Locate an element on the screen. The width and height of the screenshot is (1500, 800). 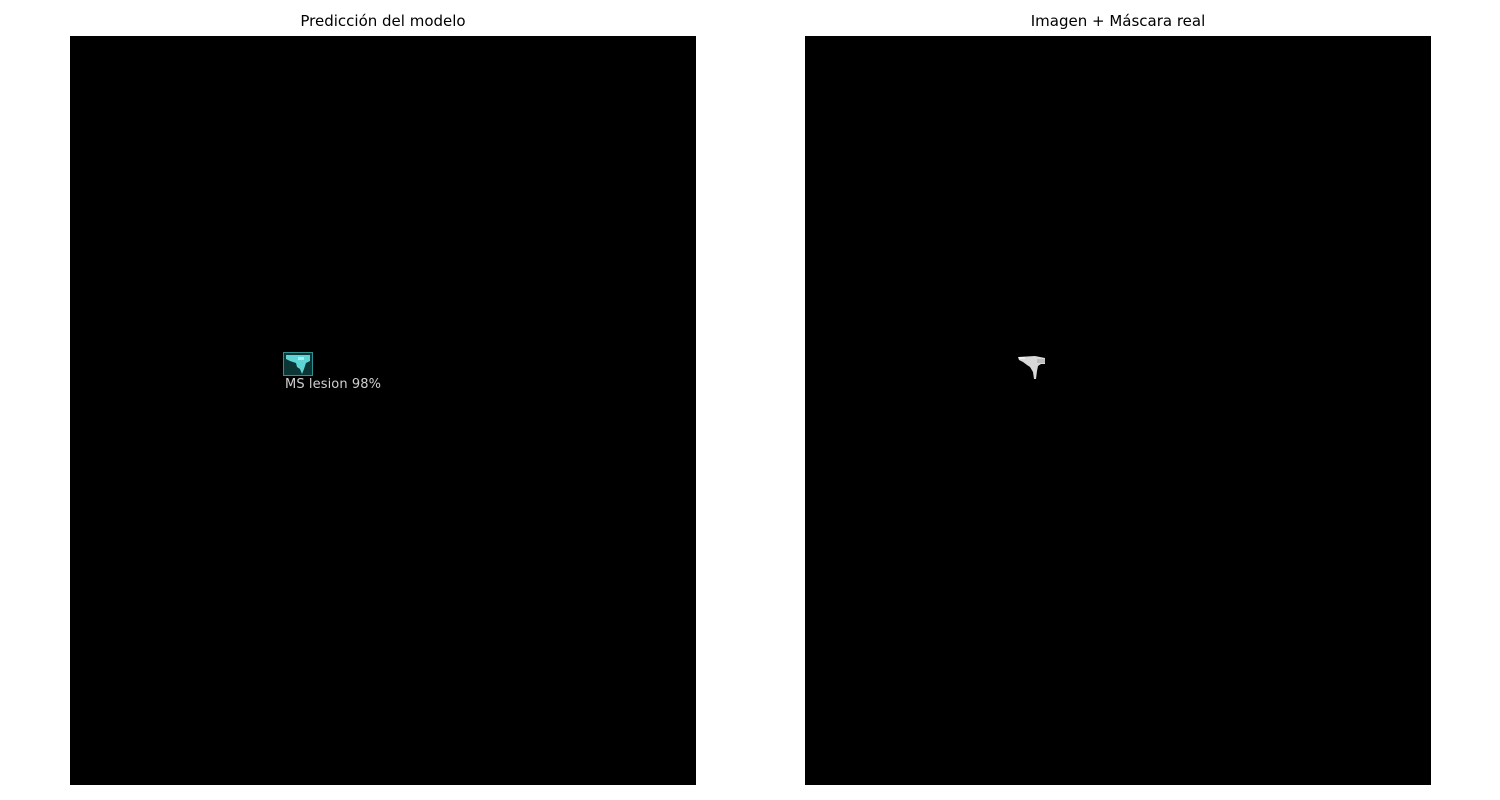
right-panel-title: Imagen + Máscara real is located at coordinates (1118, 21).